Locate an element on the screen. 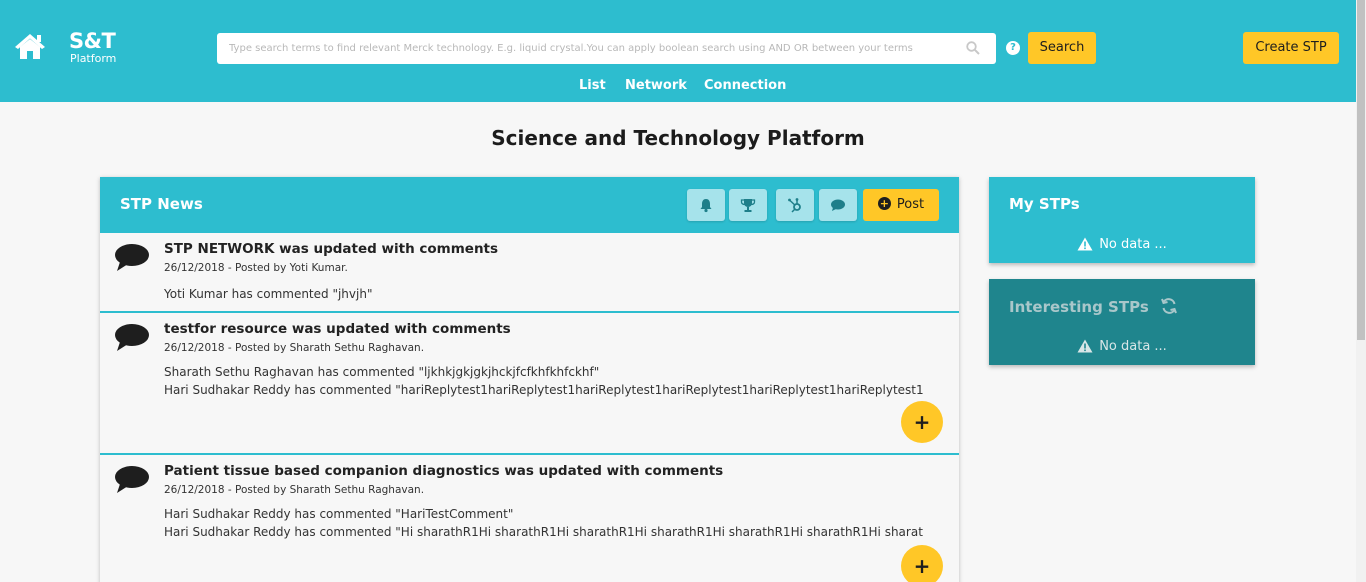 Image resolution: width=1366 pixels, height=582 pixels. interesting-stps-title: Interesting STPs is located at coordinates (1079, 307).